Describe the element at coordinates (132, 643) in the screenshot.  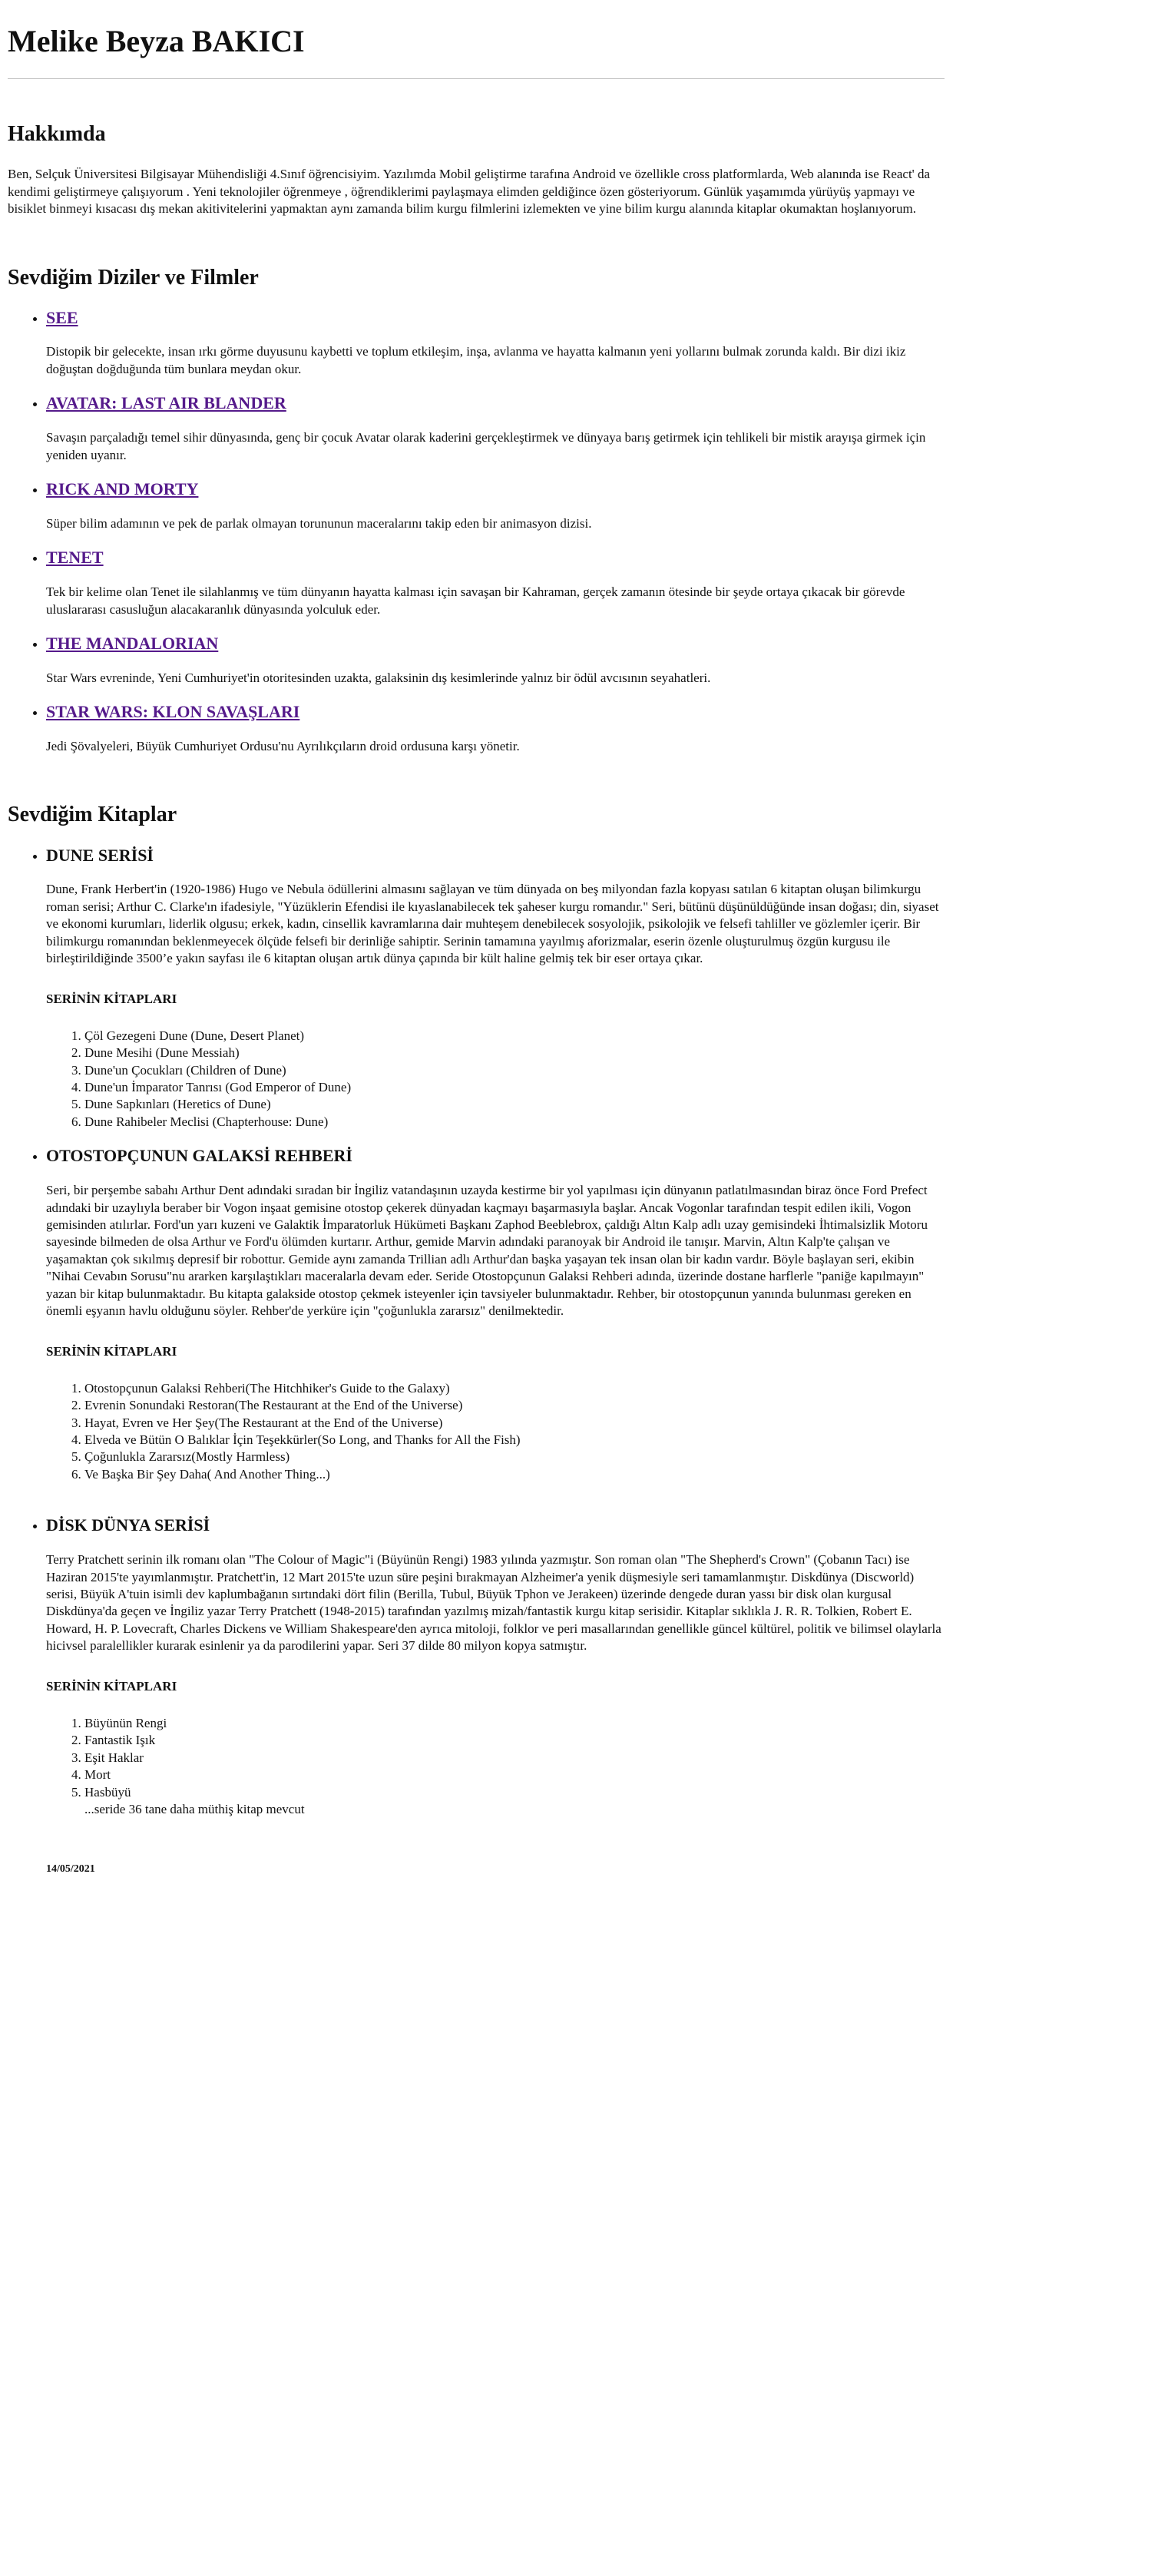
I see `show-link-mandalorian: THE MANDALORIAN` at that location.